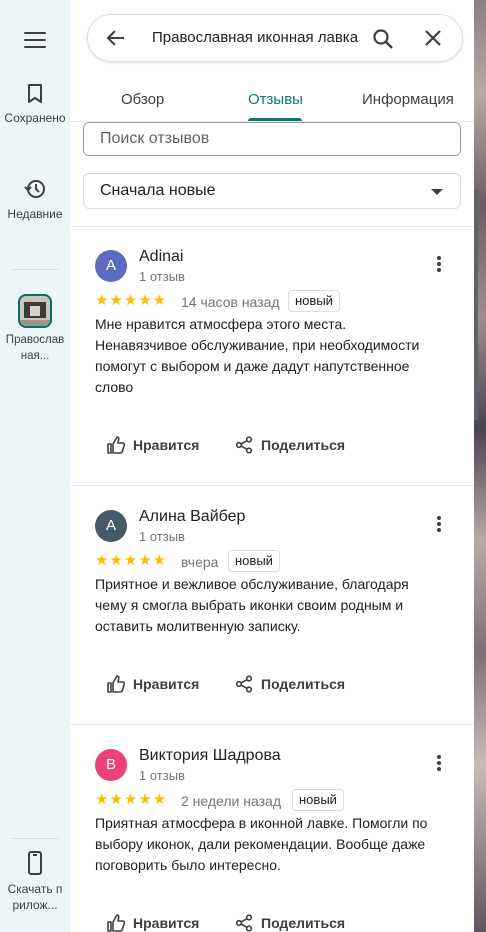 The image size is (486, 932). What do you see at coordinates (231, 801) in the screenshot?
I see `review-time: 2 недели назад` at bounding box center [231, 801].